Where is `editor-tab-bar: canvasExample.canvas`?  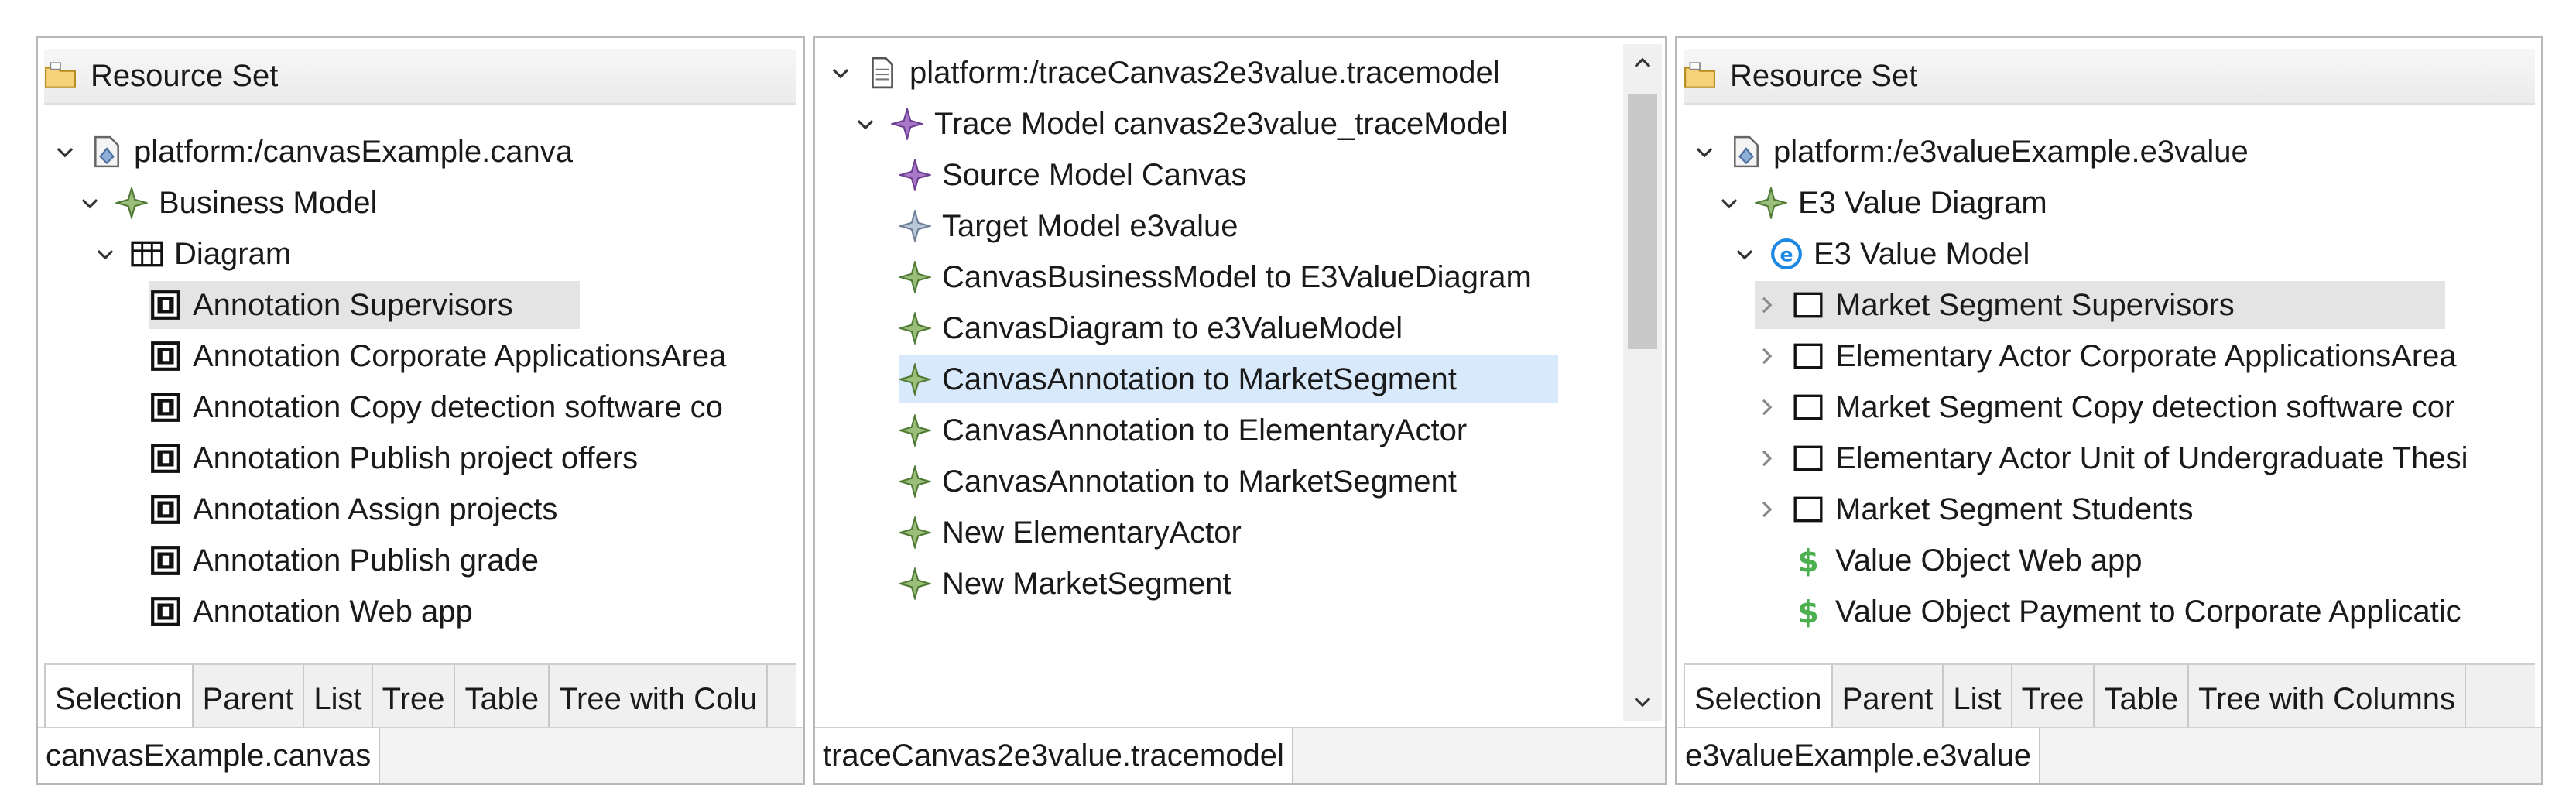
editor-tab-bar: canvasExample.canvas is located at coordinates (421, 755).